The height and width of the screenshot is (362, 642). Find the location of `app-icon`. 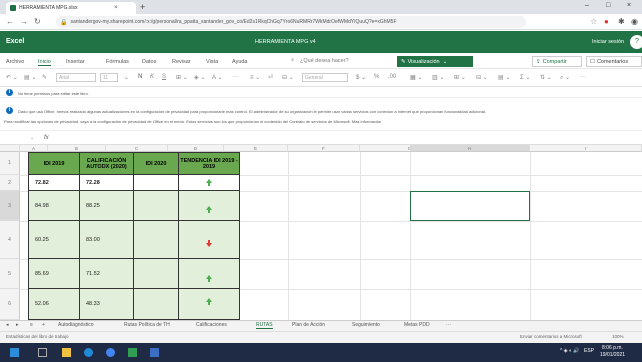

app-icon is located at coordinates (154, 352).